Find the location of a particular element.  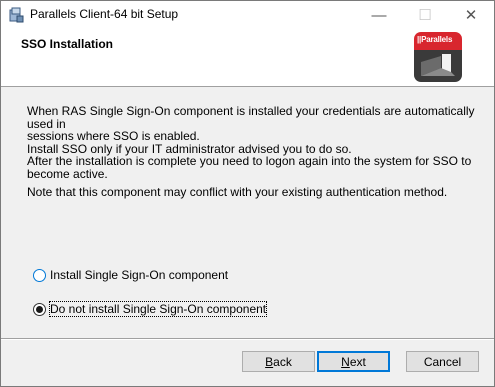

footer-separator is located at coordinates (247, 339).